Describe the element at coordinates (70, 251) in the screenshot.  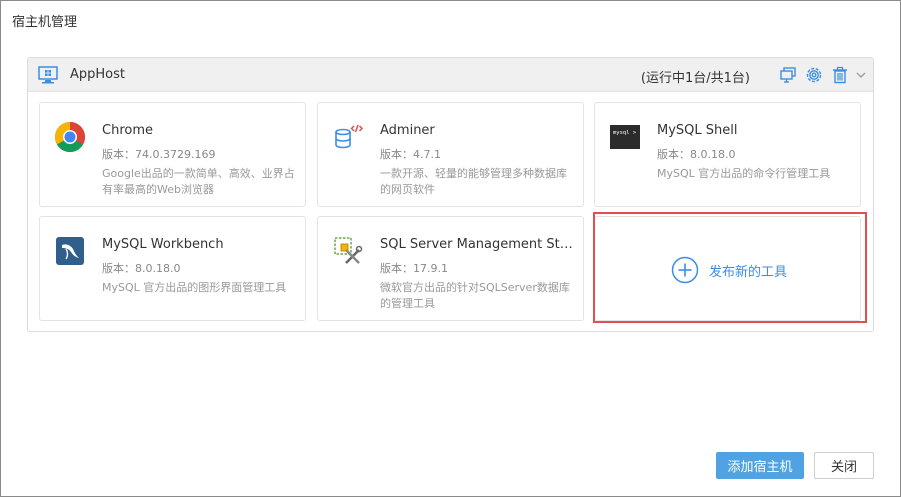
I see `dolphin-icon` at that location.